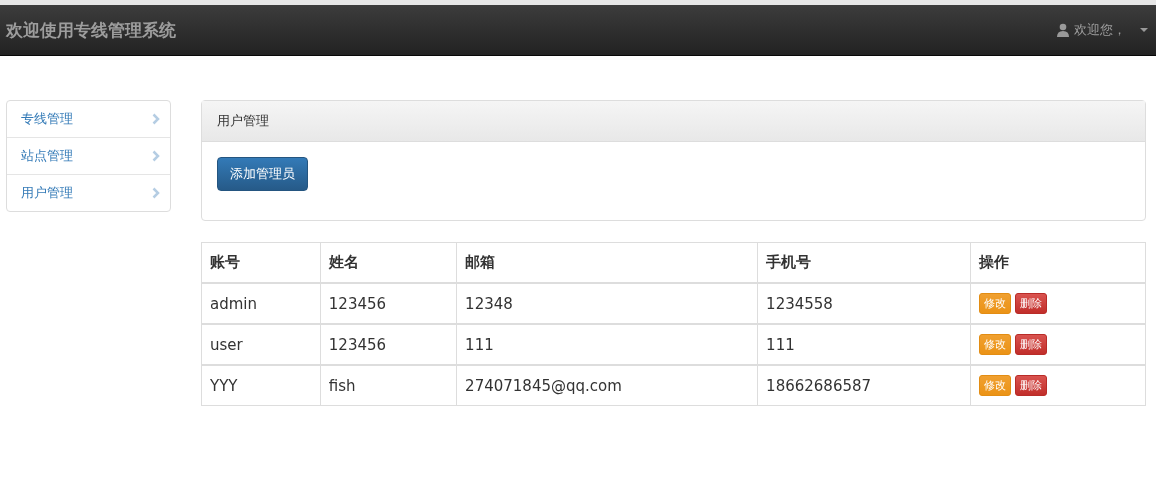 The image size is (1156, 494). What do you see at coordinates (388, 262) in the screenshot?
I see `column-header: 姓名` at bounding box center [388, 262].